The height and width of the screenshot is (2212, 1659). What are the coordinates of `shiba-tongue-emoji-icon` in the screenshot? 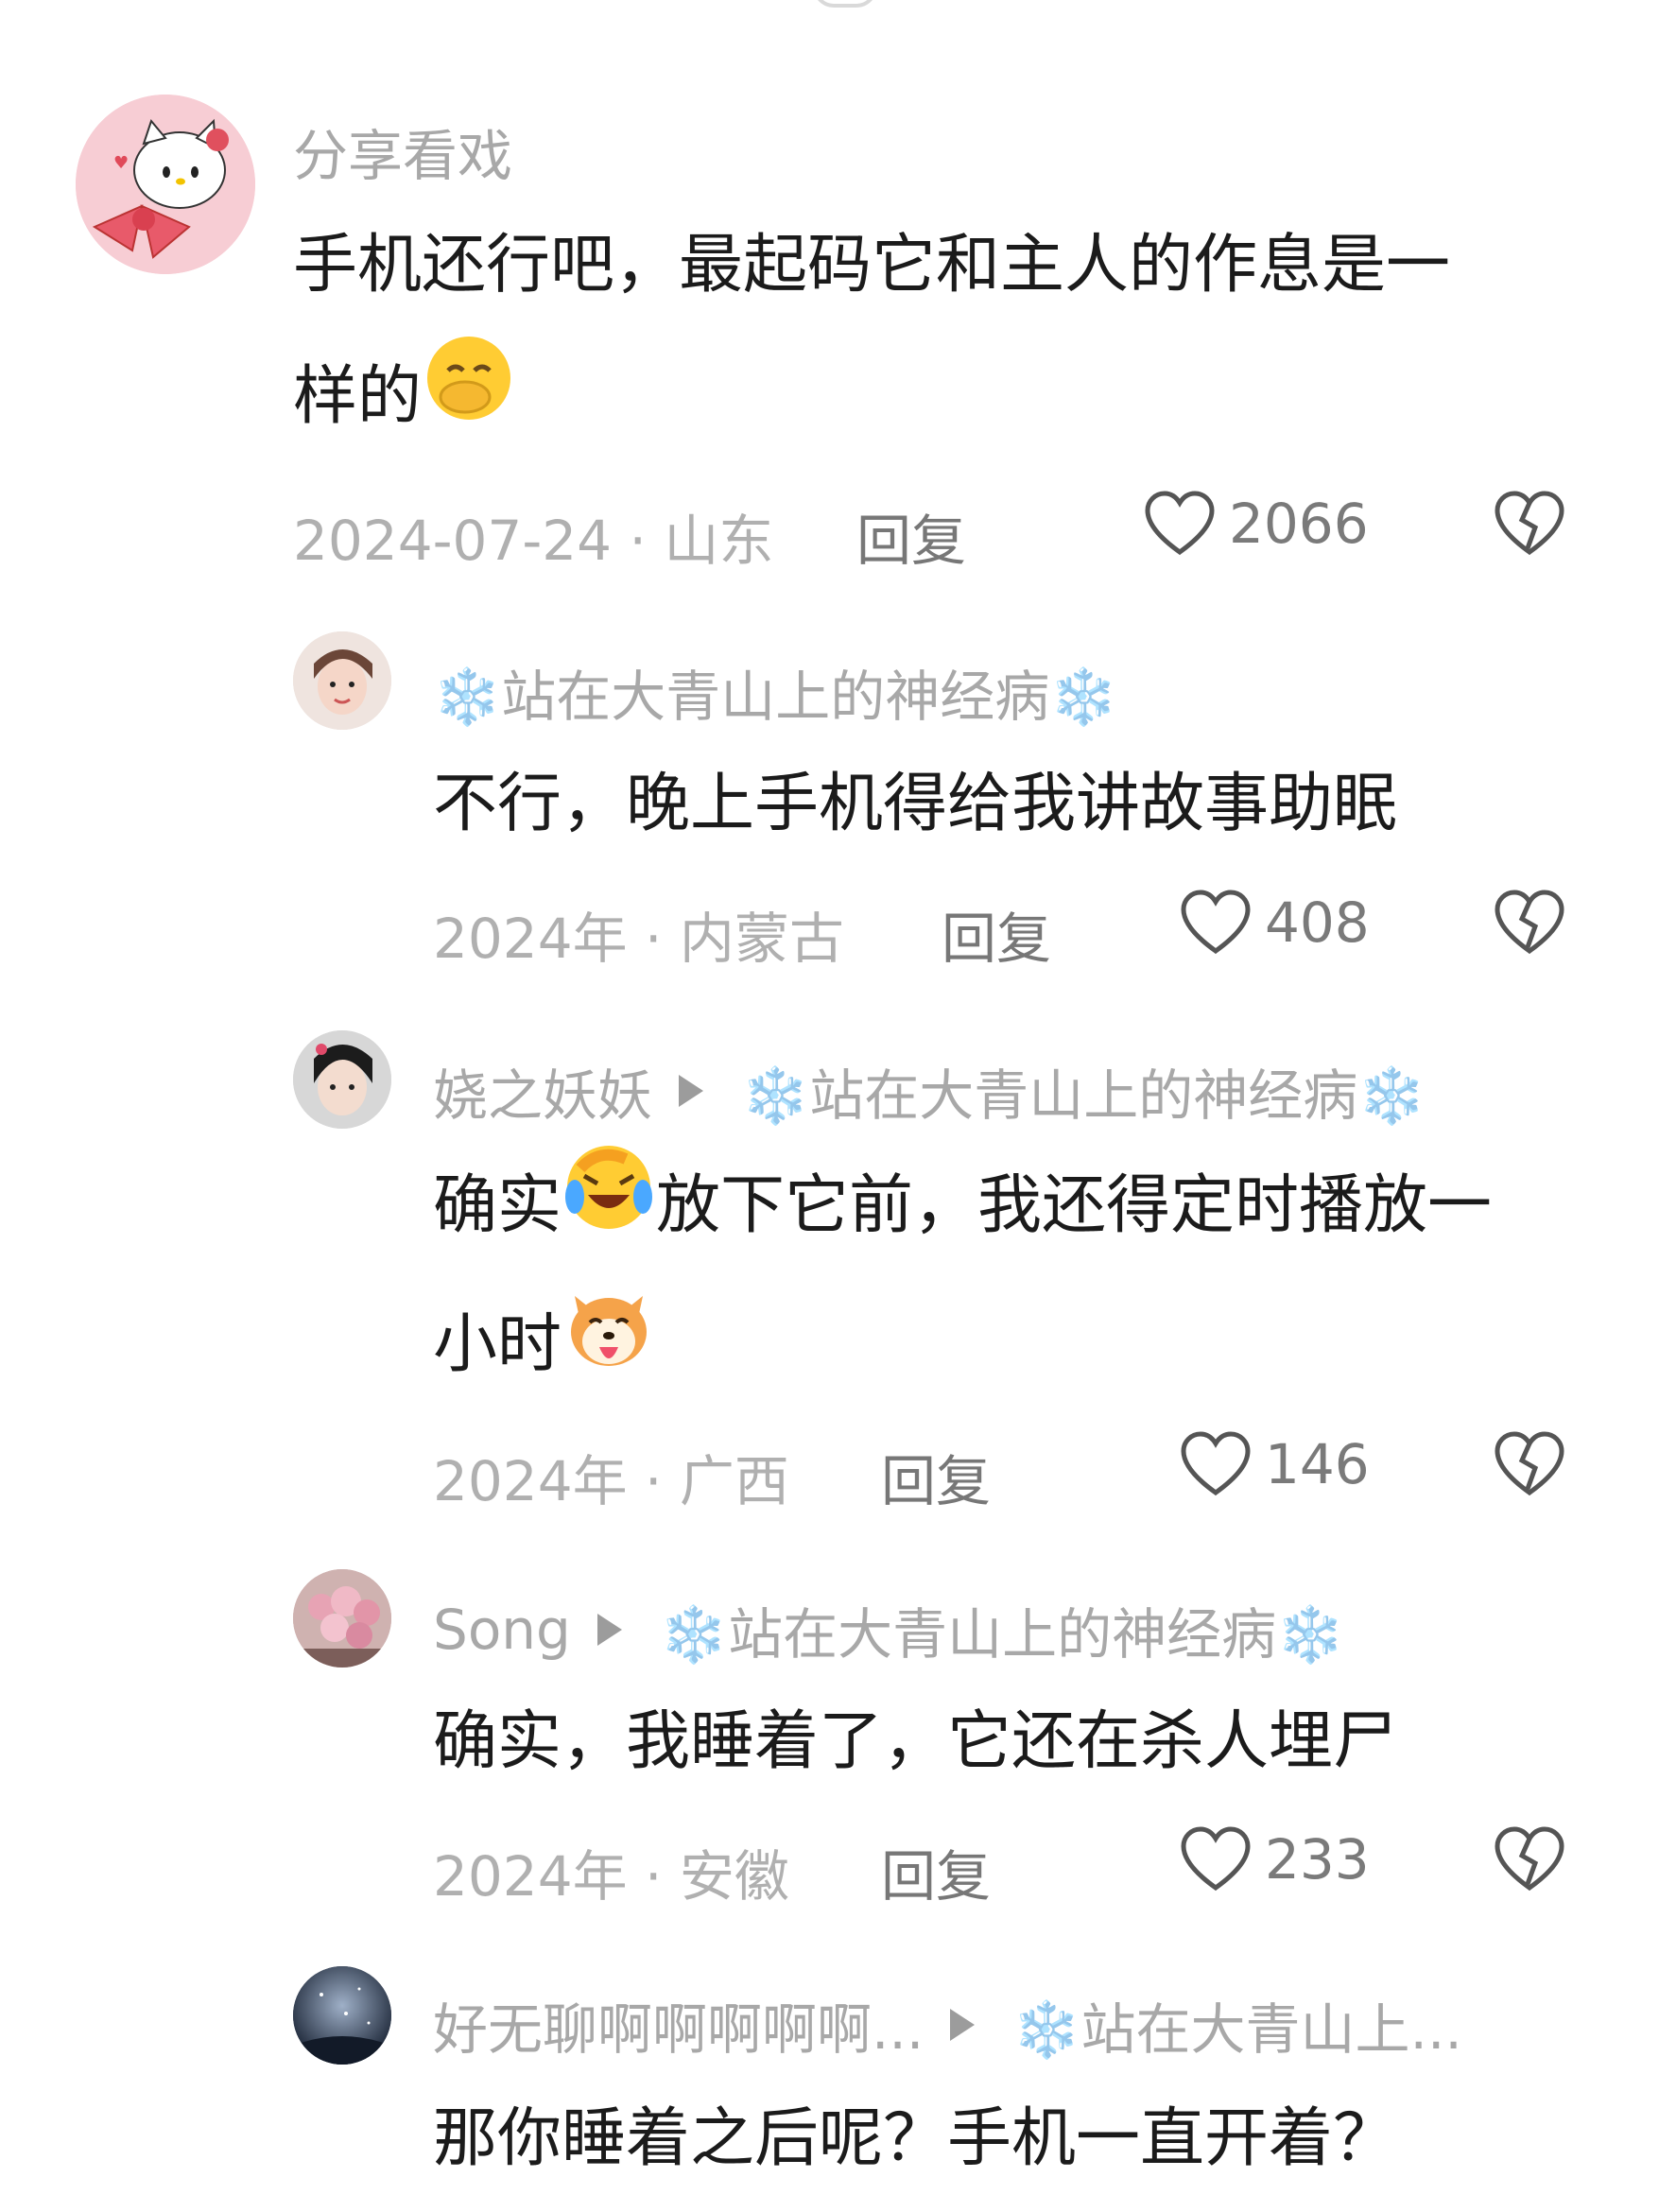 It's located at (609, 1348).